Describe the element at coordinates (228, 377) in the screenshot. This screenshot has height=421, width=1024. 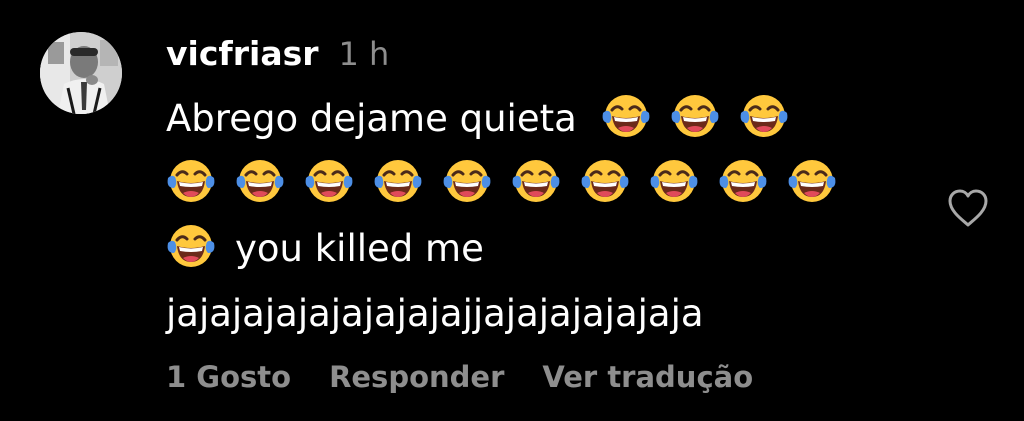
I see `likes-count-link: 1 Gosto` at that location.